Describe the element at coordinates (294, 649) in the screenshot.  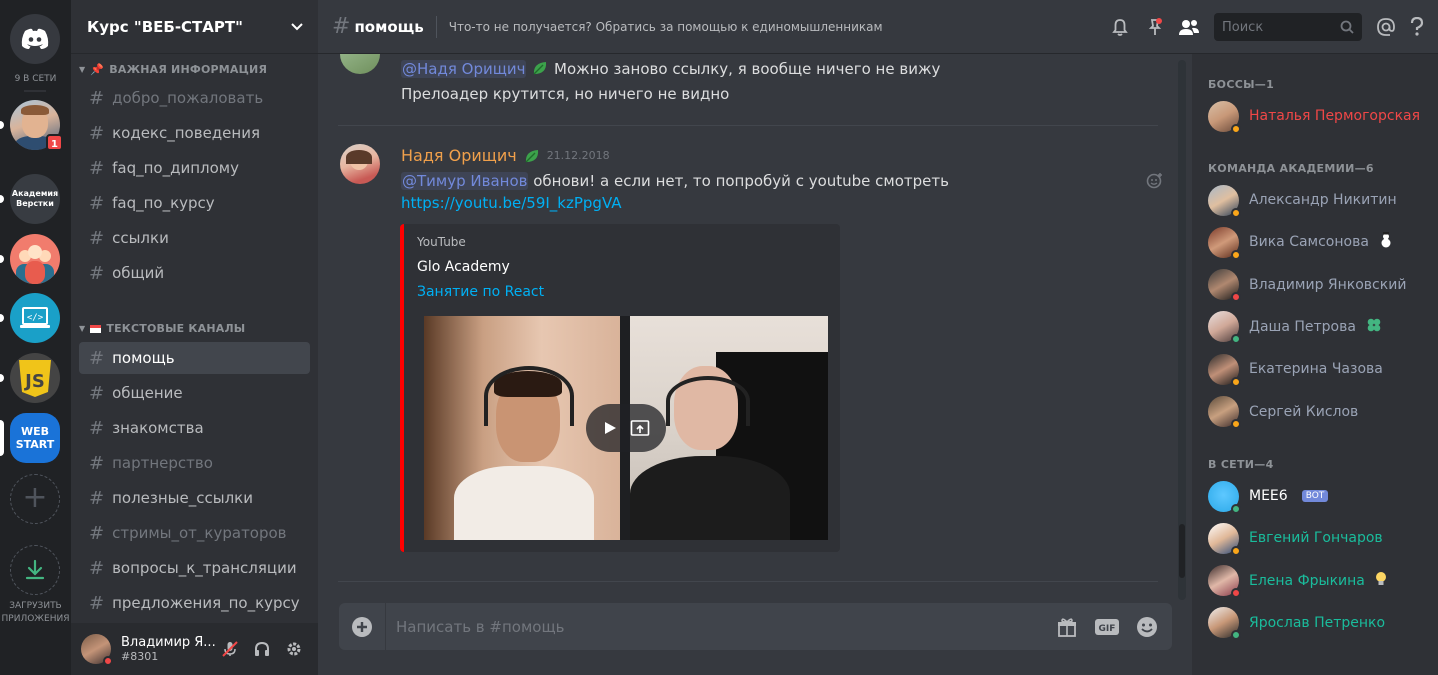
I see `settings-gear-icon` at that location.